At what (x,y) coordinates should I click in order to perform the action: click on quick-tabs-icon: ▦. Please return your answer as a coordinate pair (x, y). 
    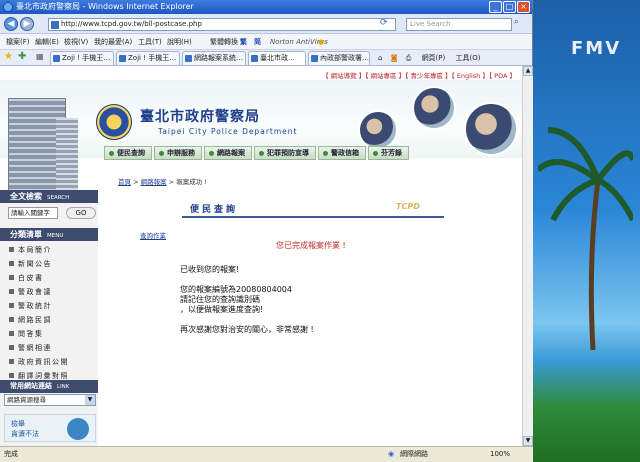
    Looking at the image, I should click on (40, 56).